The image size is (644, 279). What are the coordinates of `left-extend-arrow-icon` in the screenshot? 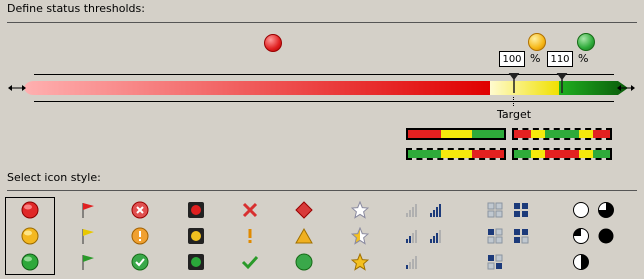 It's located at (17, 88).